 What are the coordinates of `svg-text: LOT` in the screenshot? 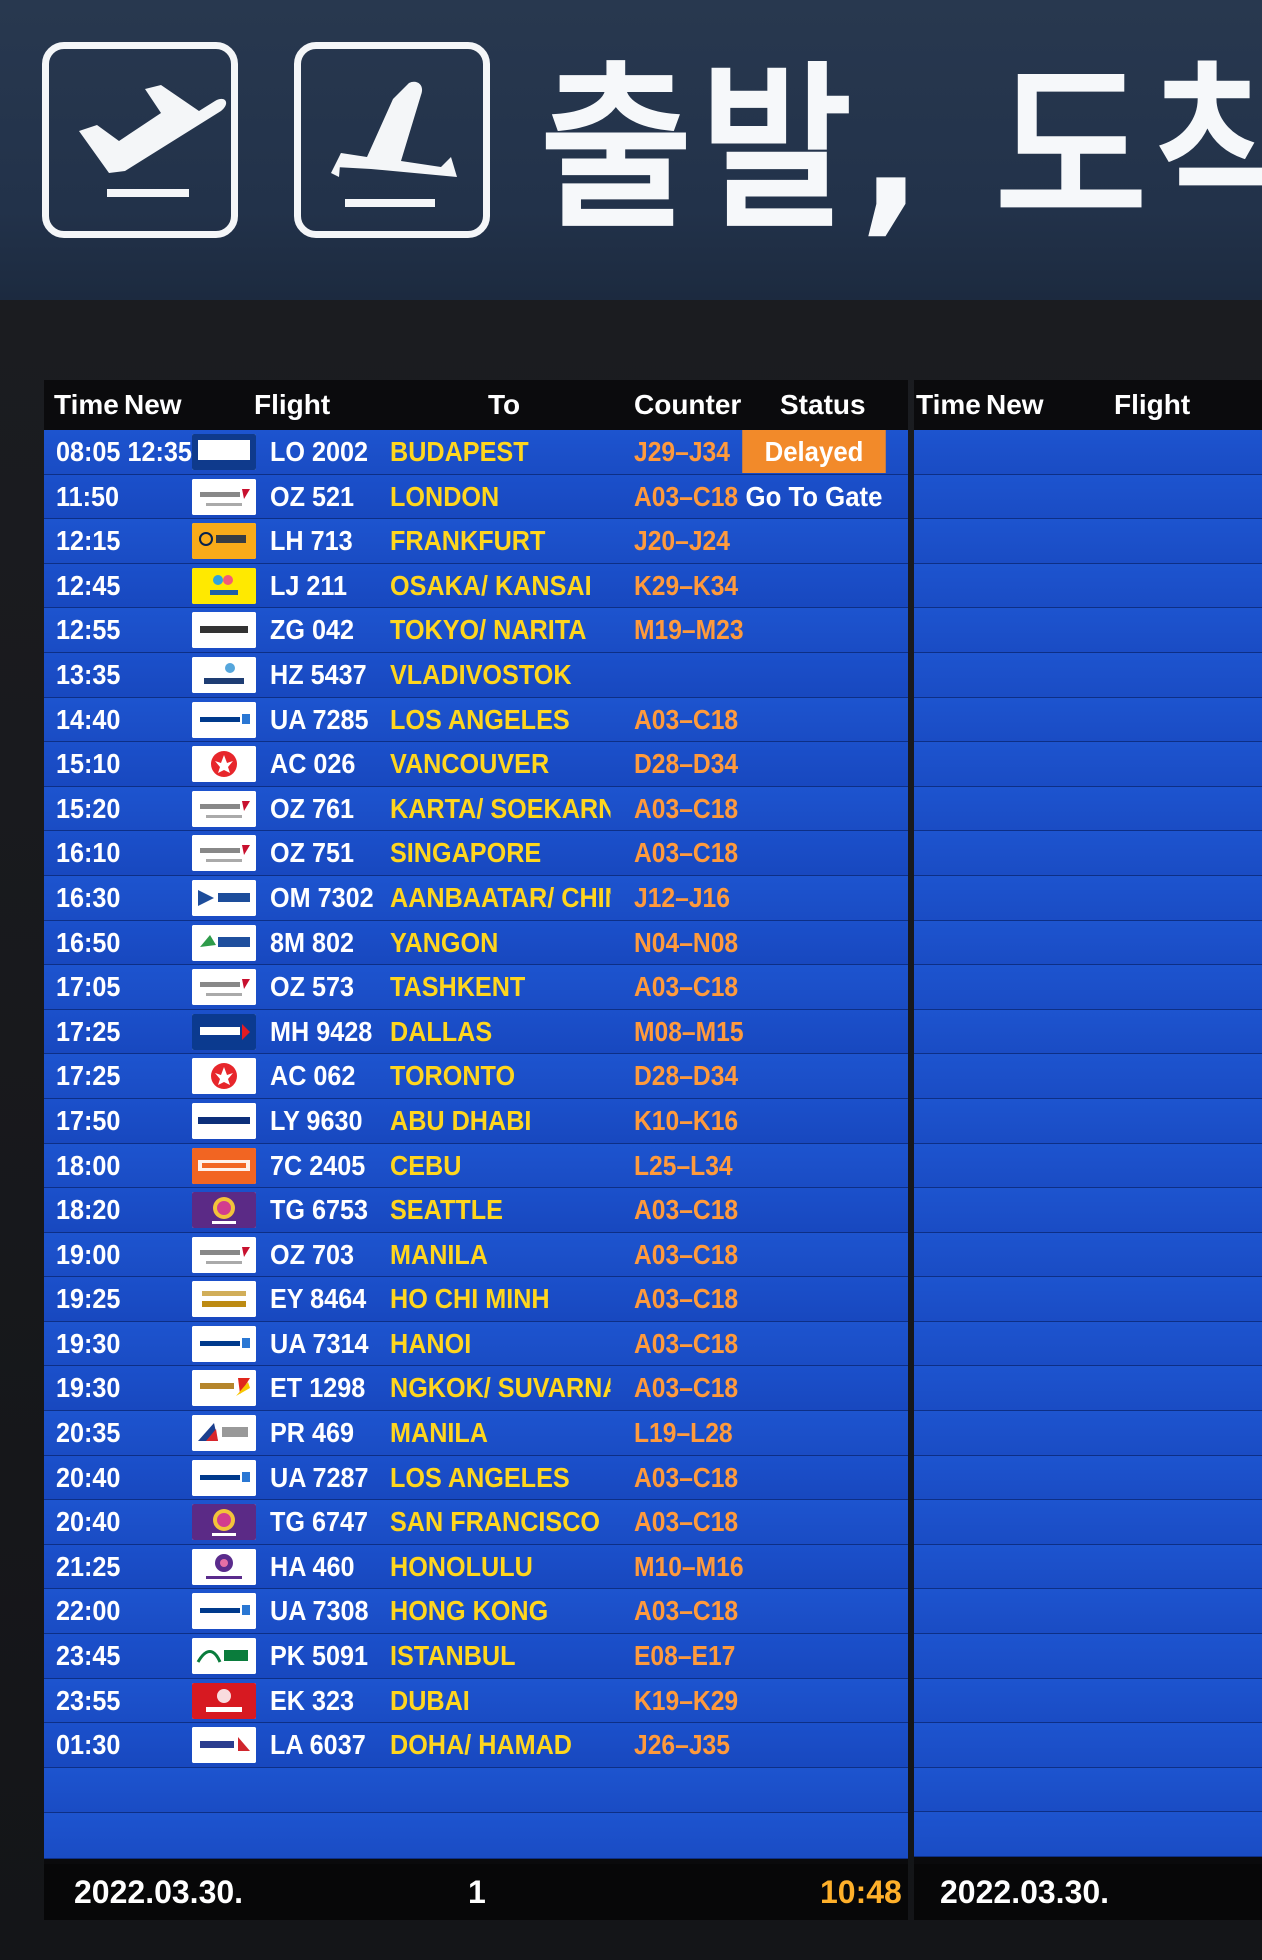 It's located at (224, 451).